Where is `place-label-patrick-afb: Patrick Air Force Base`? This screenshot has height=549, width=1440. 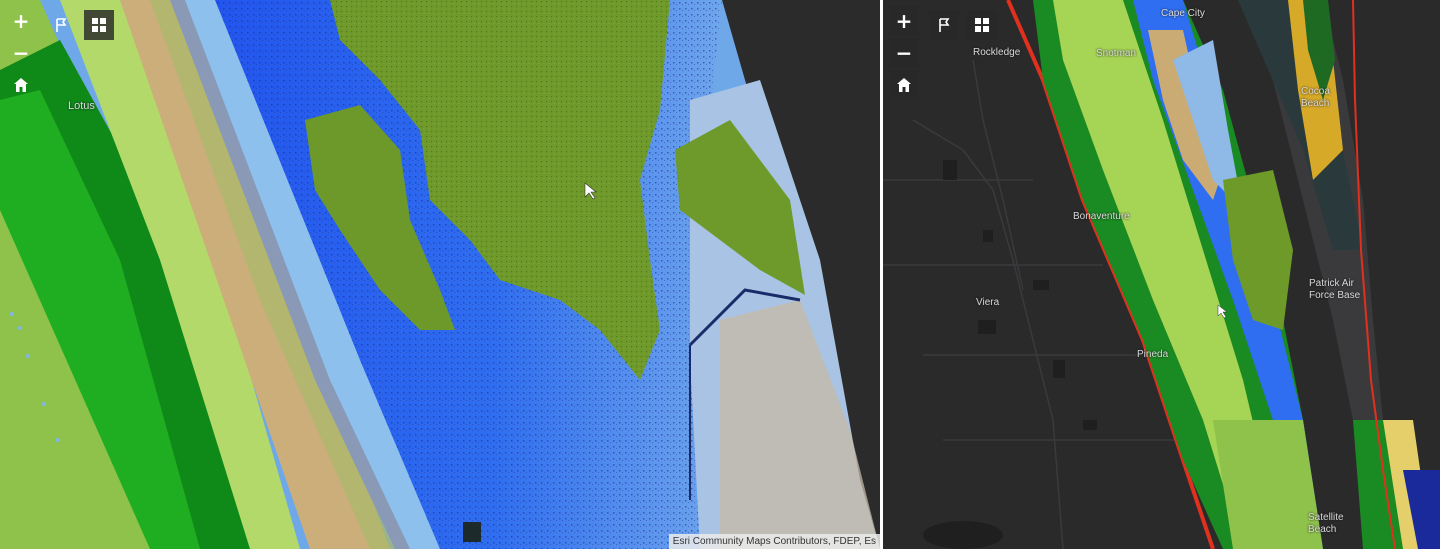 place-label-patrick-afb: Patrick Air Force Base is located at coordinates (1335, 289).